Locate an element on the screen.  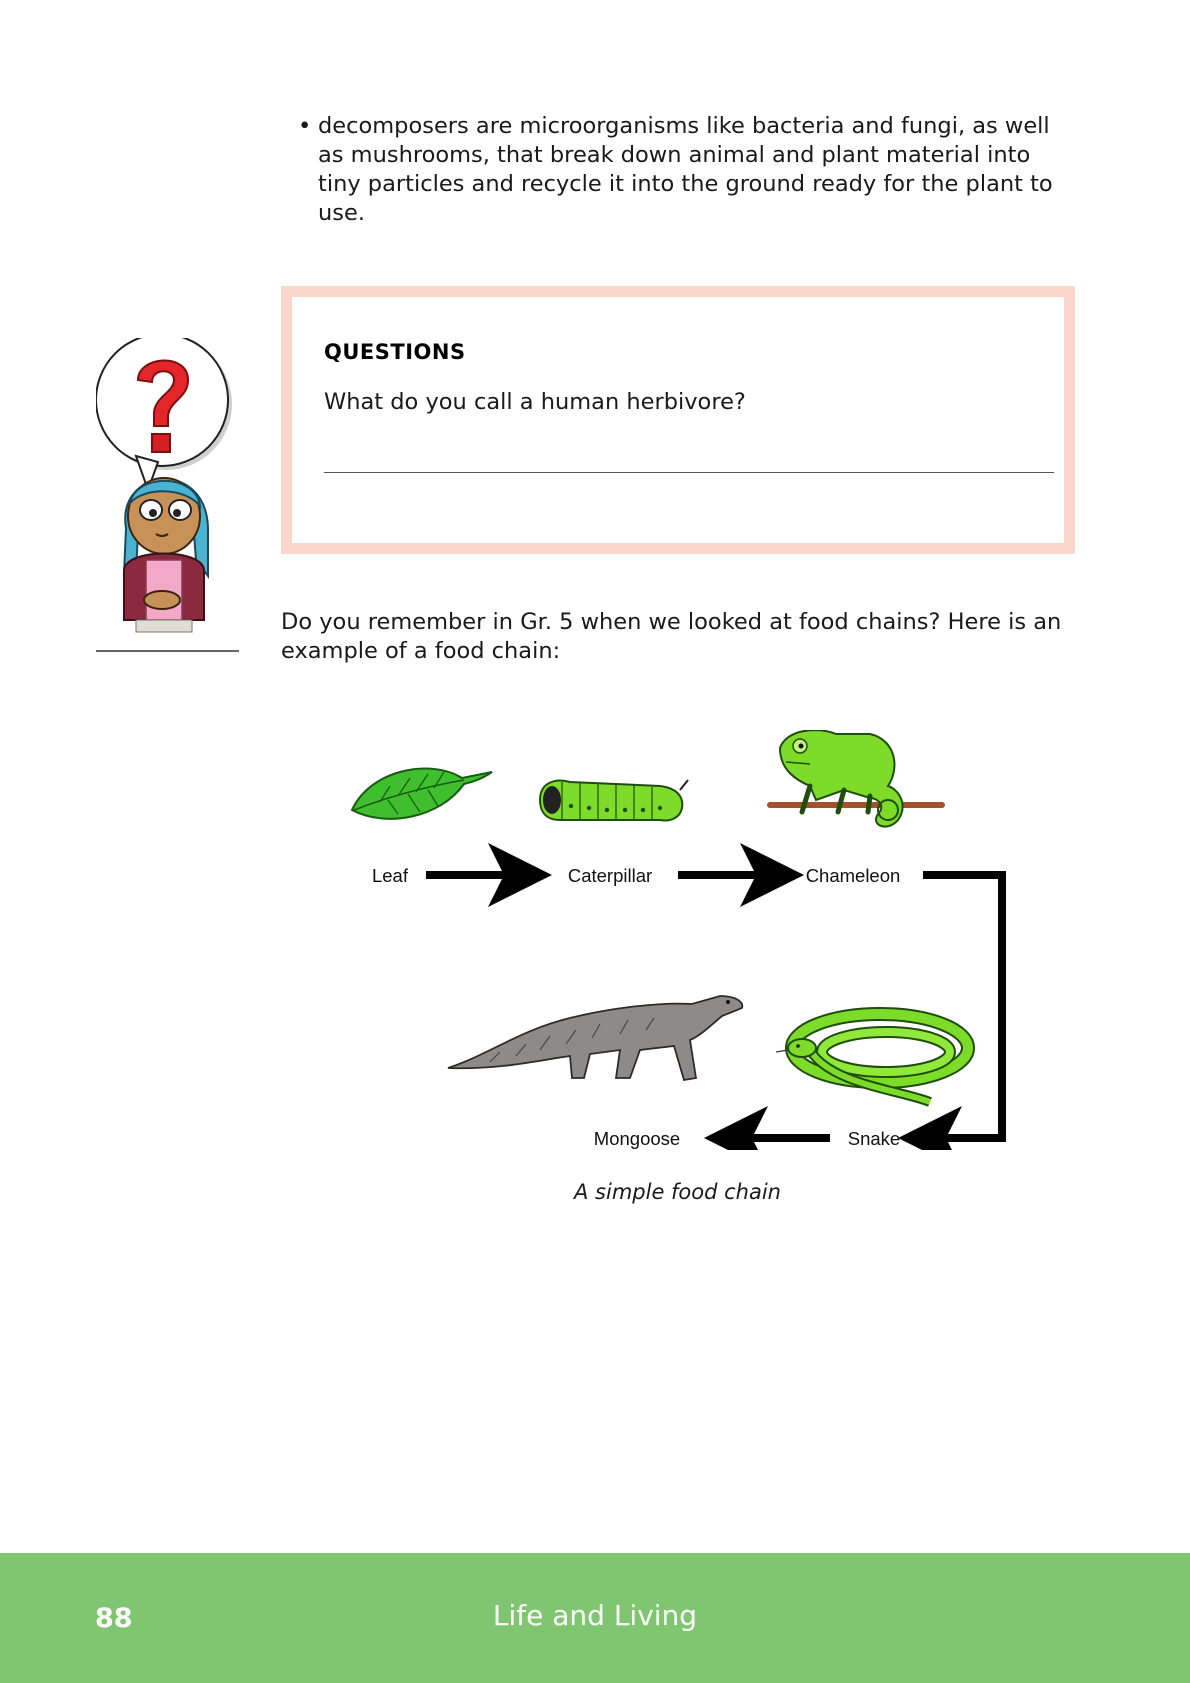
diagram-caption: A simple food chain is located at coordinates (677, 1192).